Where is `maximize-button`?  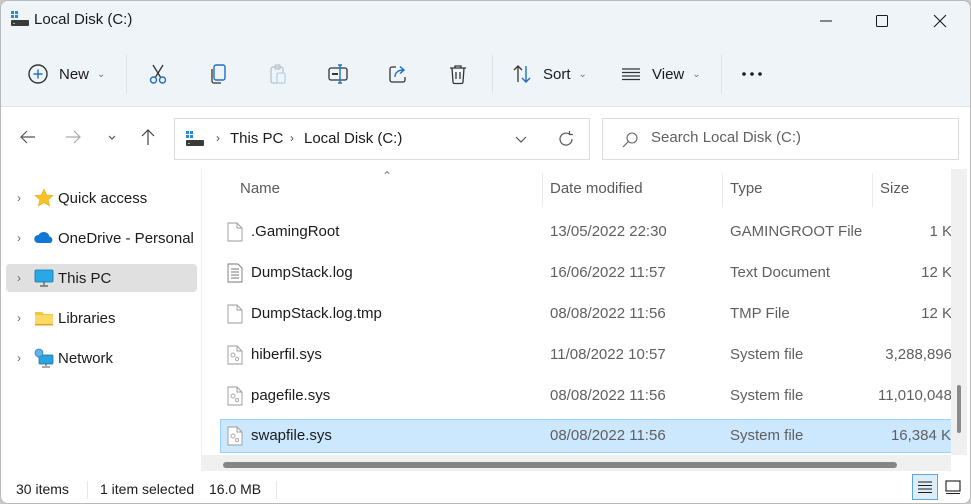
maximize-button is located at coordinates (882, 21).